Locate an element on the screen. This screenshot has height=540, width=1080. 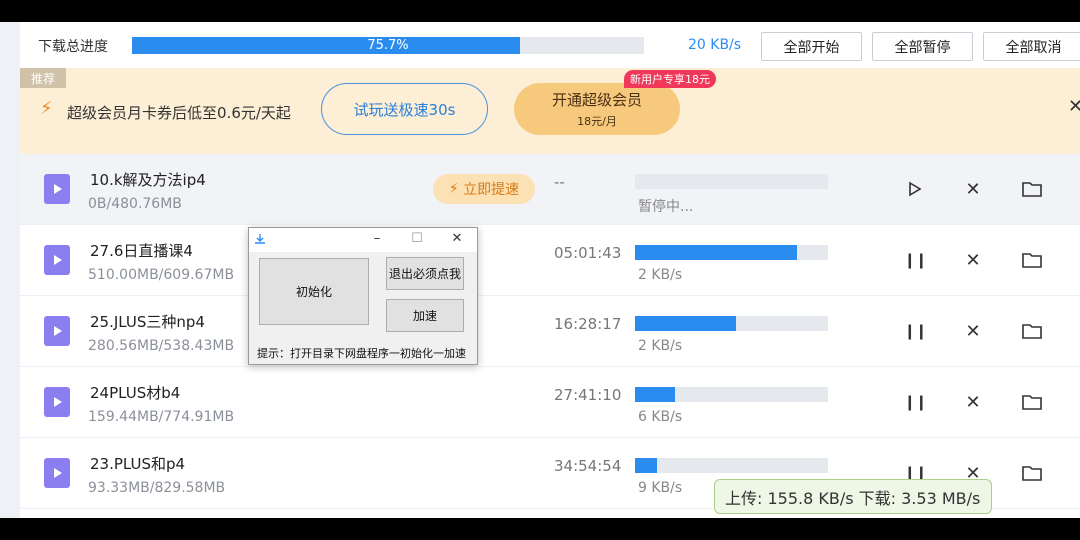
play-icon is located at coordinates (915, 189).